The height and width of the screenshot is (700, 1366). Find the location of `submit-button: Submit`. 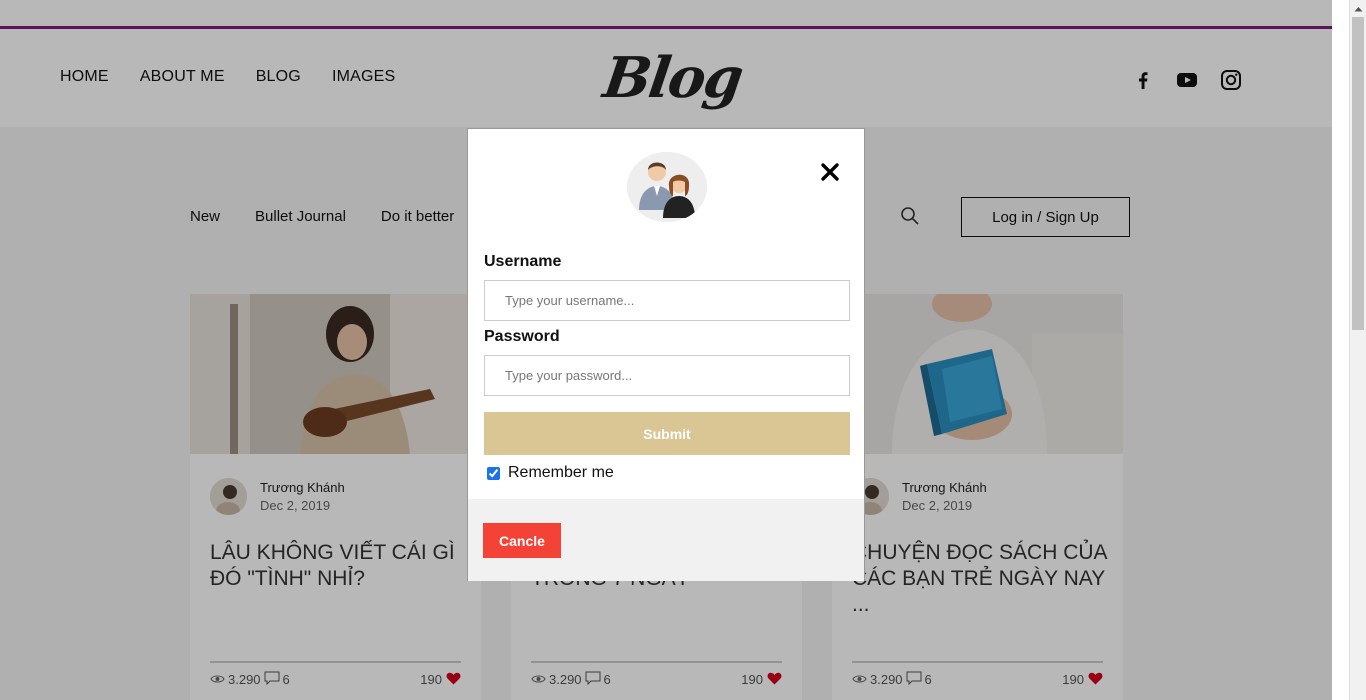

submit-button: Submit is located at coordinates (667, 433).